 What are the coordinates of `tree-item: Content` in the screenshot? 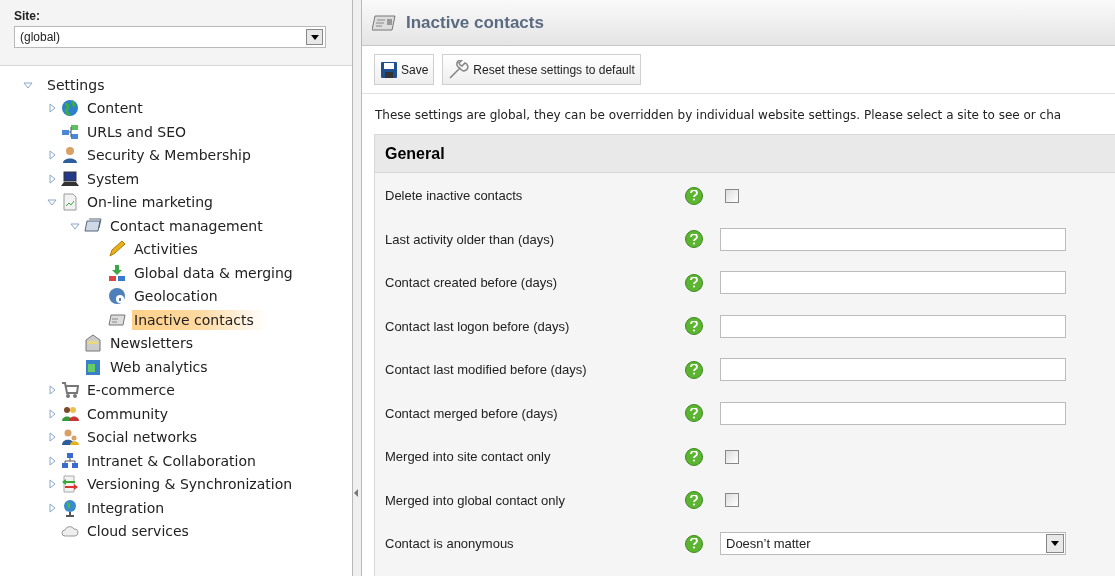 It's located at (115, 108).